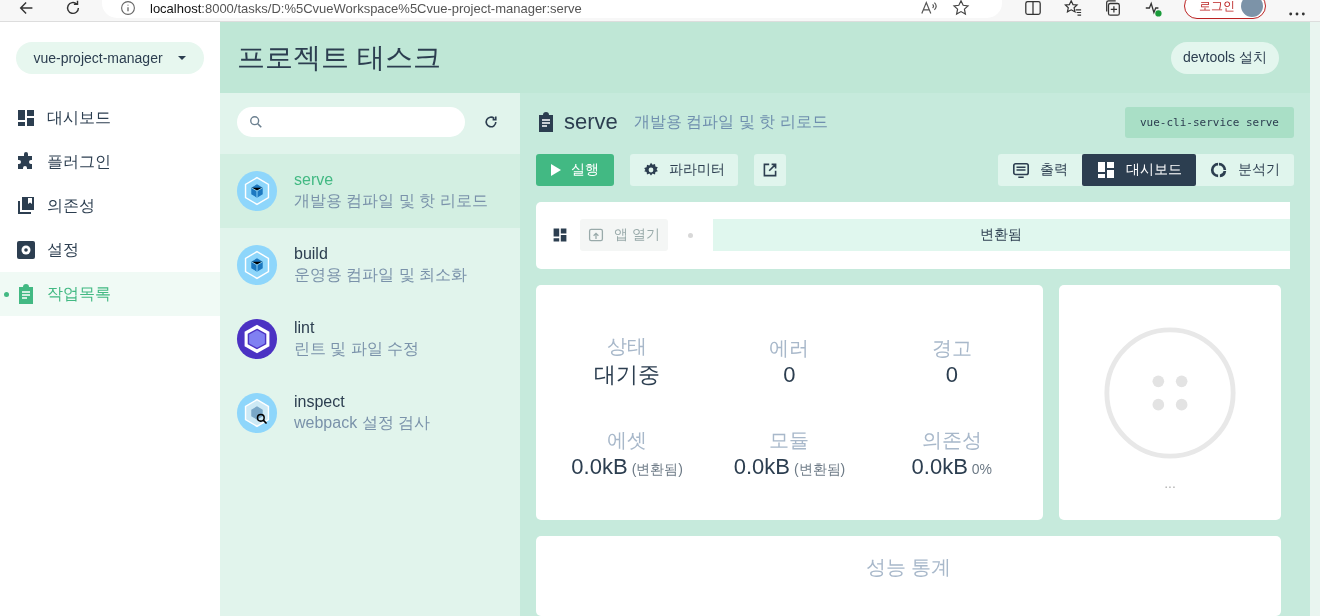 Image resolution: width=1320 pixels, height=616 pixels. What do you see at coordinates (789, 348) in the screenshot?
I see `stat-label: 에러` at bounding box center [789, 348].